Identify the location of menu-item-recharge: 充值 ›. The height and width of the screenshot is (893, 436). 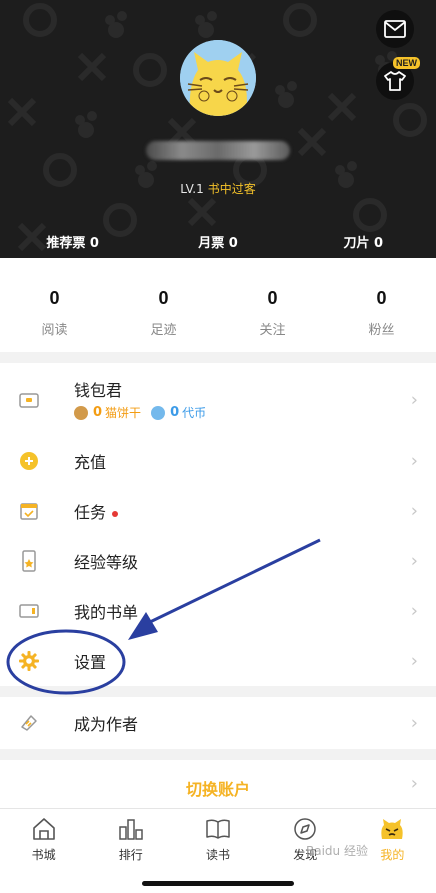
(218, 461).